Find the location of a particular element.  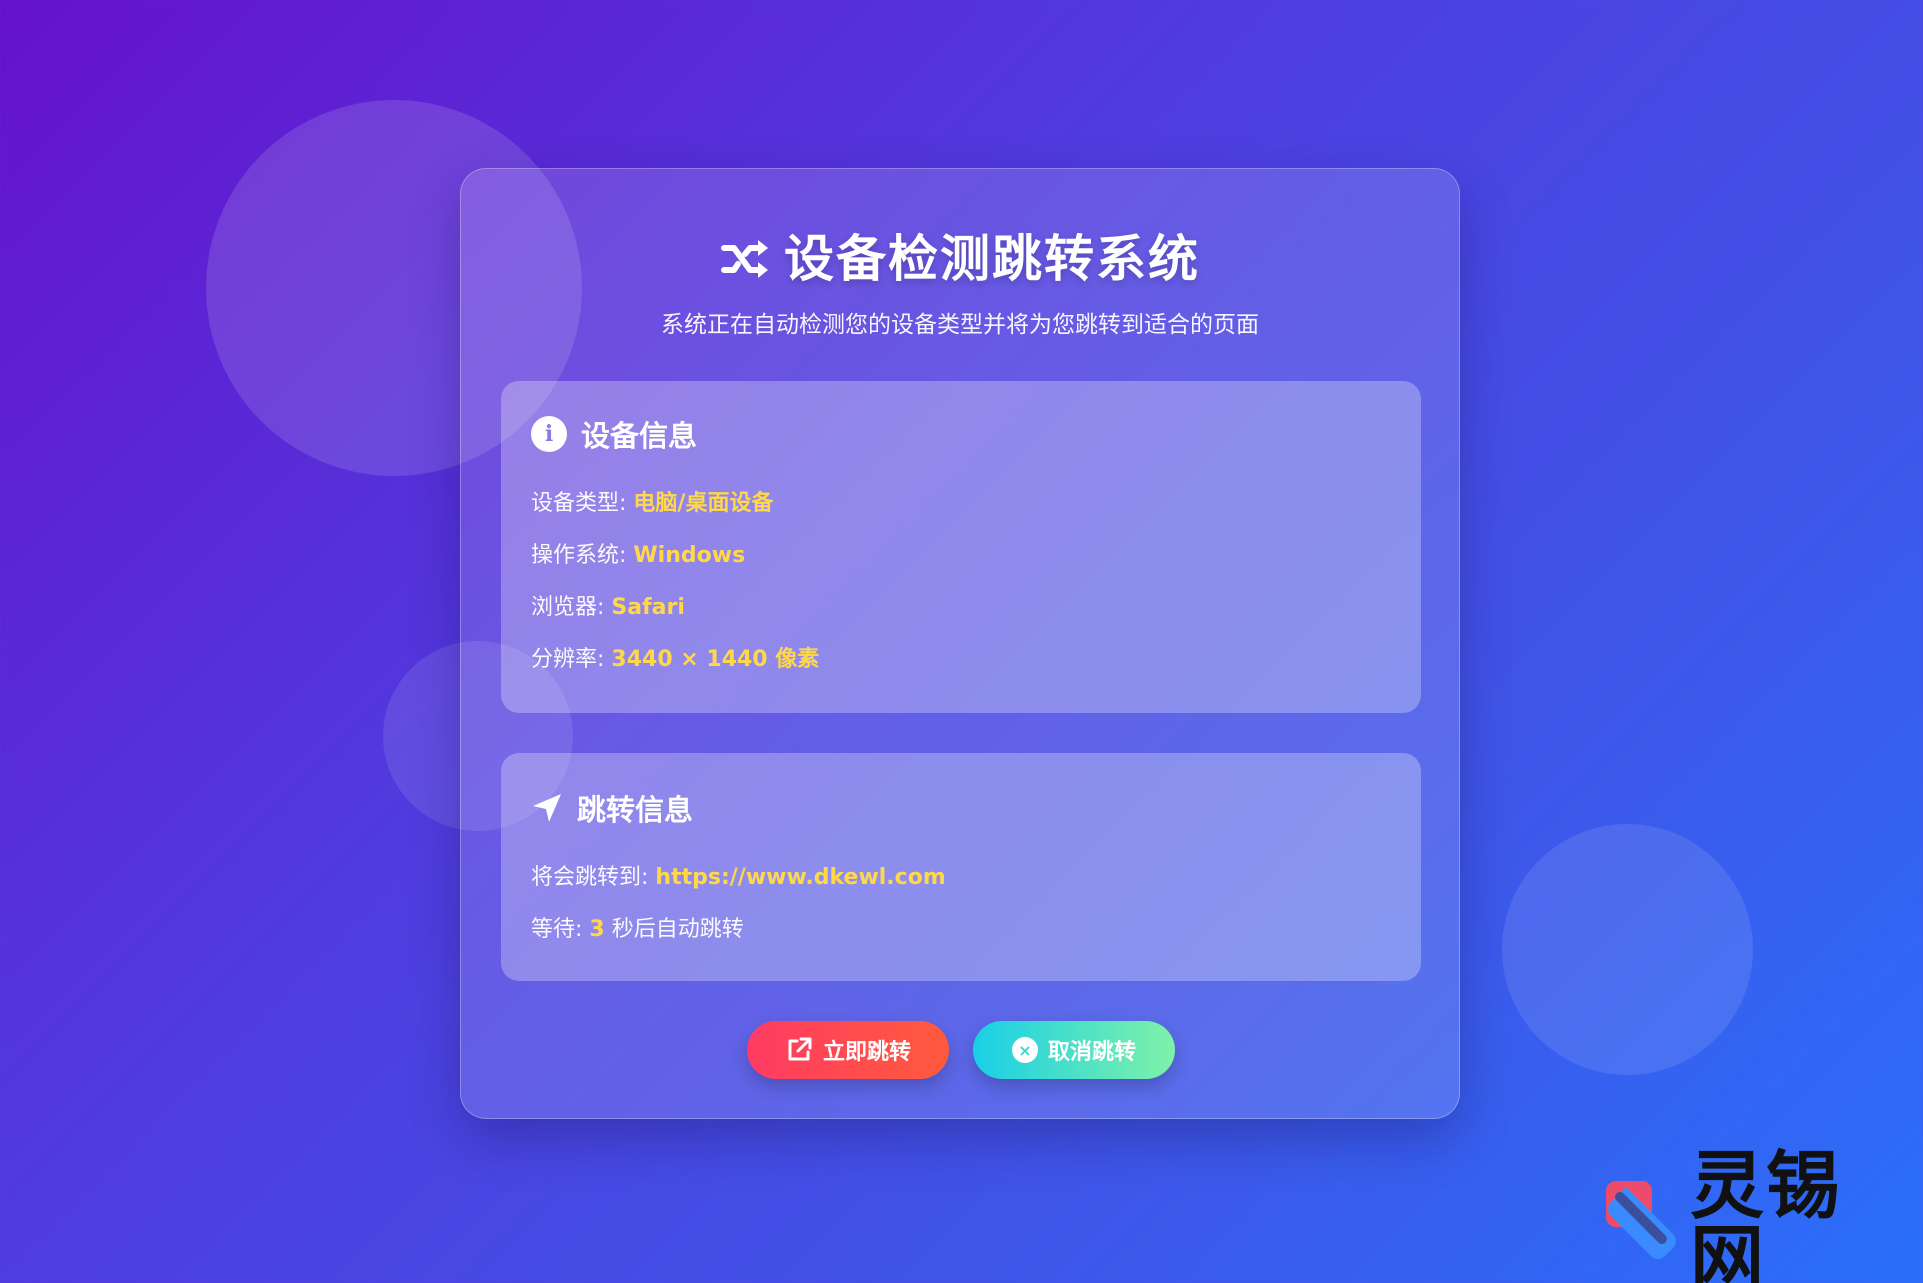

redirect-target-label: 将会跳转到: is located at coordinates (593, 877).